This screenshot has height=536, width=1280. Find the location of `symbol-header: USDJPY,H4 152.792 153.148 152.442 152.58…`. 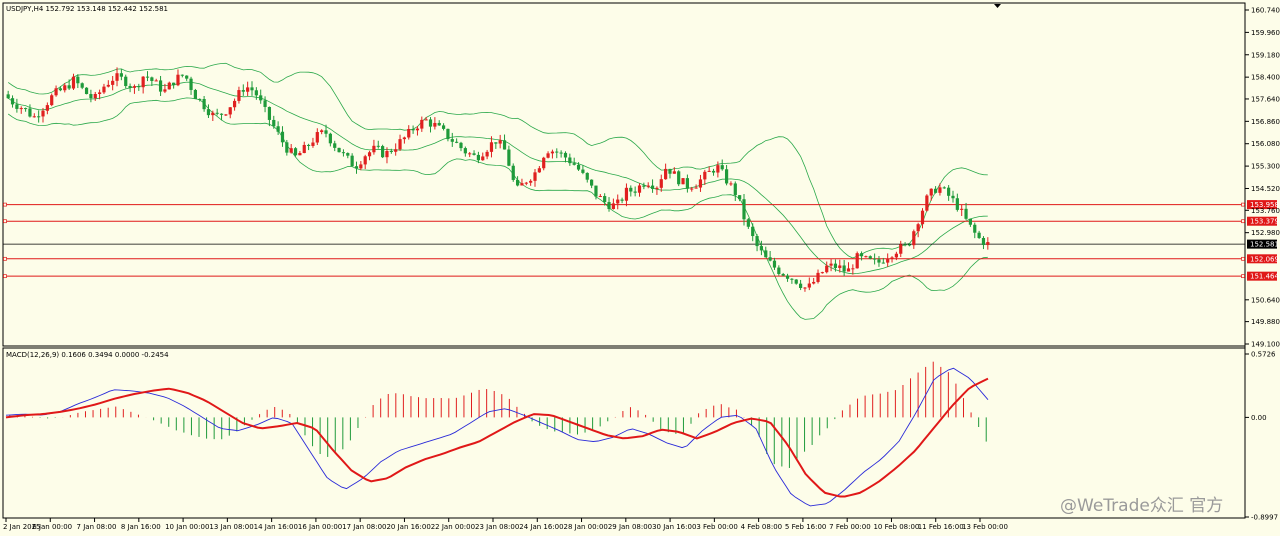

symbol-header: USDJPY,H4 152.792 153.148 152.442 152.58… is located at coordinates (87, 9).